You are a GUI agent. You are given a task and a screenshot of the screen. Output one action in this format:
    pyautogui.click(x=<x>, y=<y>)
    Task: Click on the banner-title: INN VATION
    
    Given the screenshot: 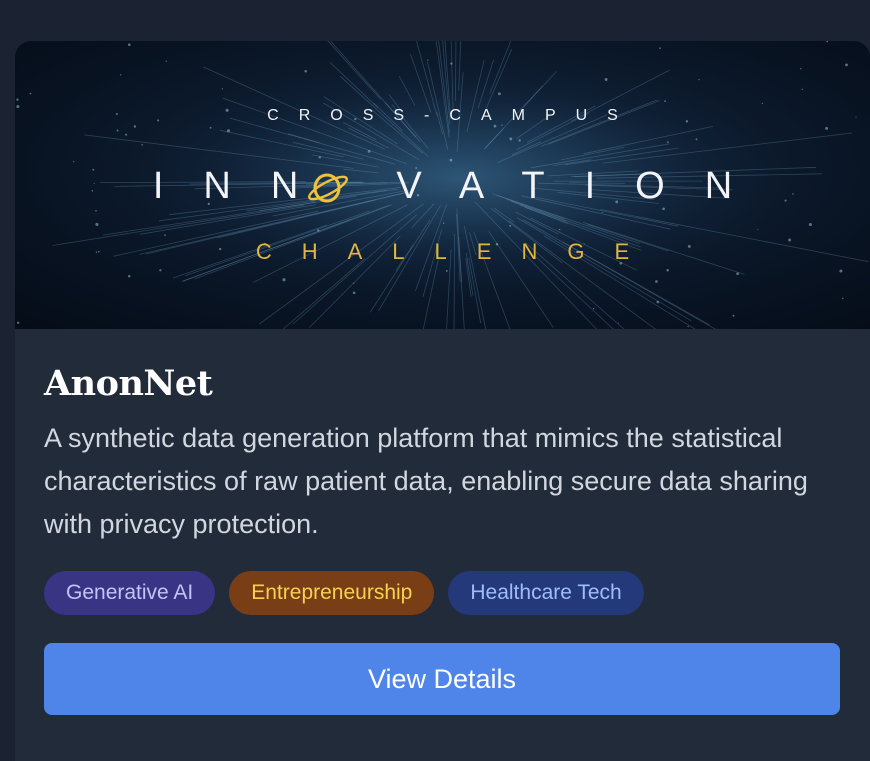 What is the action you would take?
    pyautogui.click(x=442, y=186)
    